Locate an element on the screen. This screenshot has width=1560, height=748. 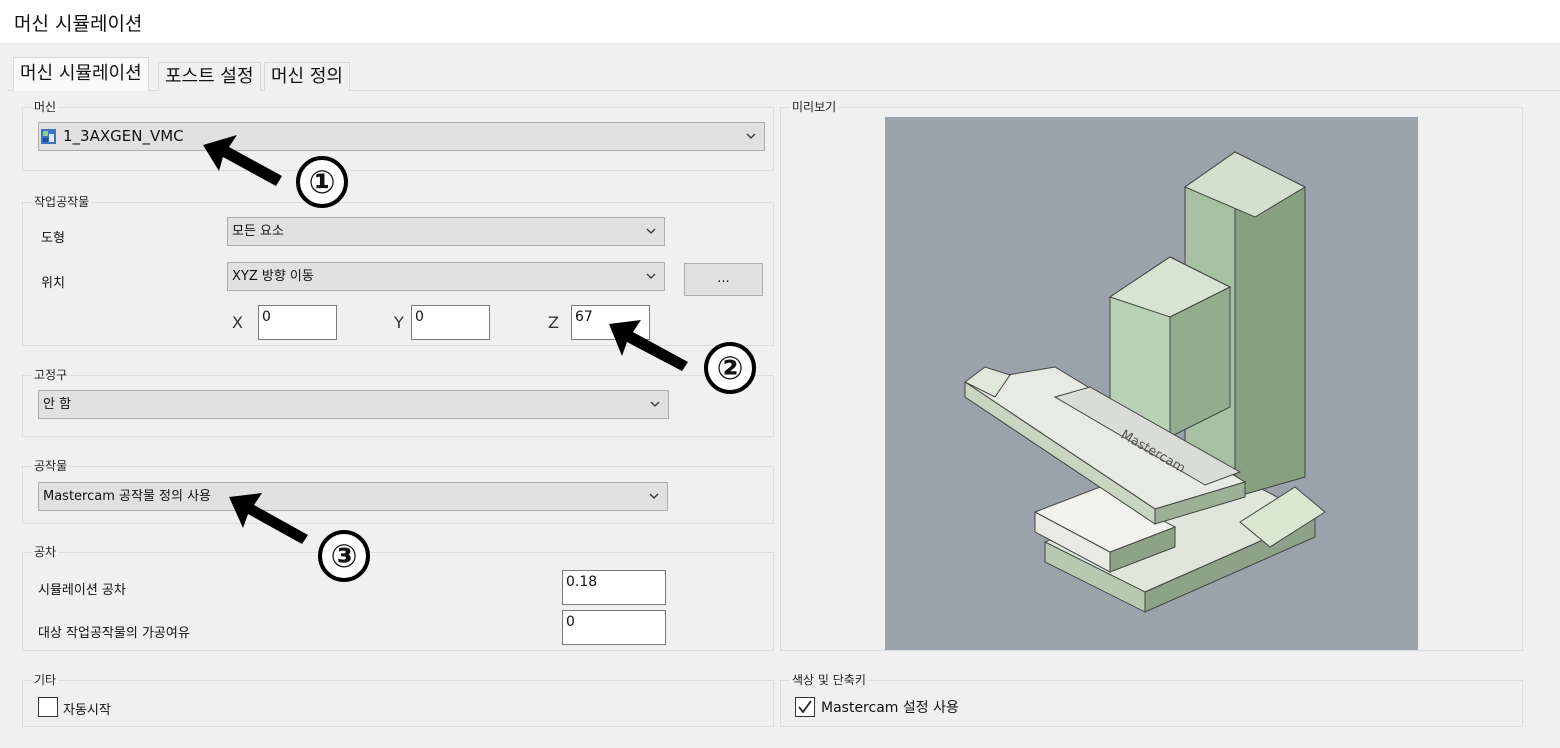
callout-1: ① is located at coordinates (322, 182).